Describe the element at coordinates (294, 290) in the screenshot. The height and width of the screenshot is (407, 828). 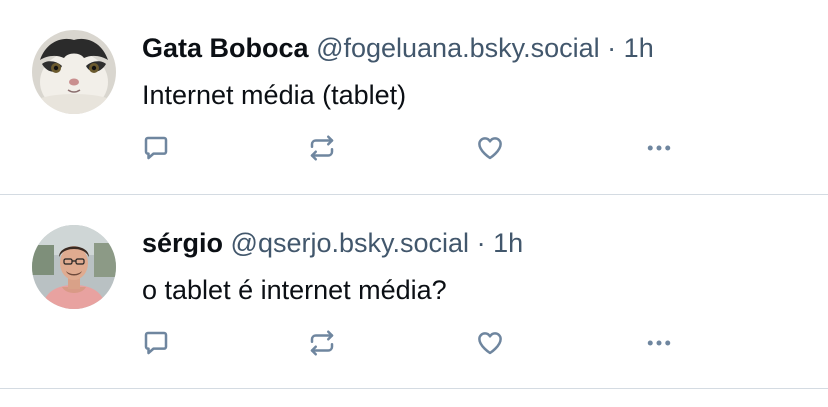
I see `post-text: o tablet é internet média?` at that location.